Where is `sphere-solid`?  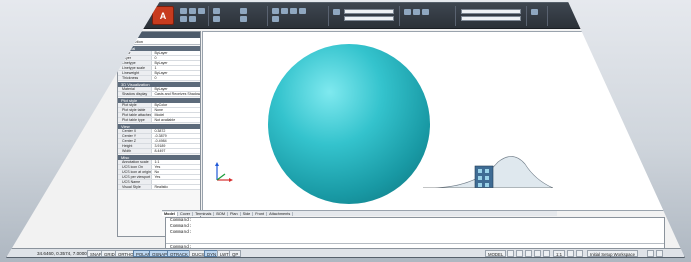 sphere-solid is located at coordinates (349, 124).